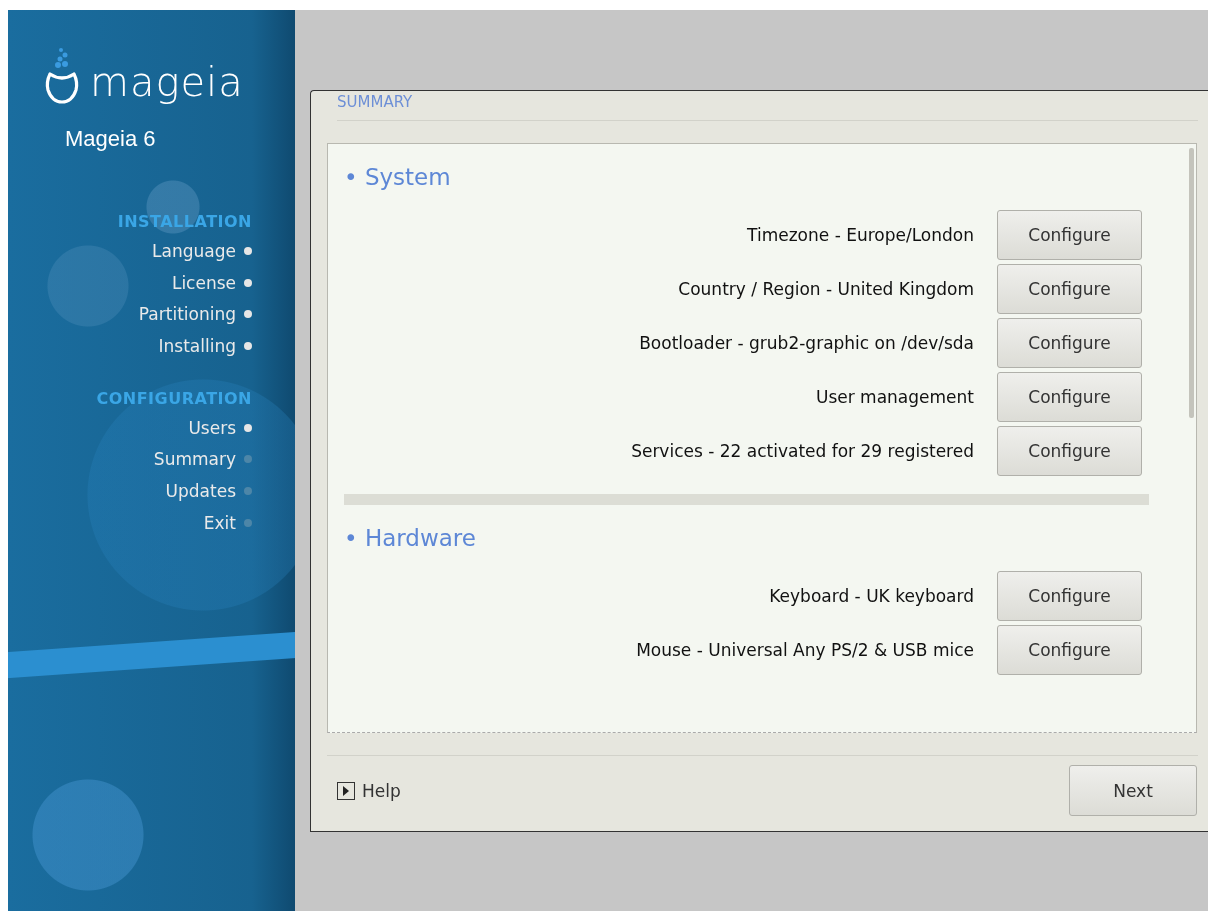 The height and width of the screenshot is (911, 1208). I want to click on section-heading: CONFIGURATION, so click(174, 398).